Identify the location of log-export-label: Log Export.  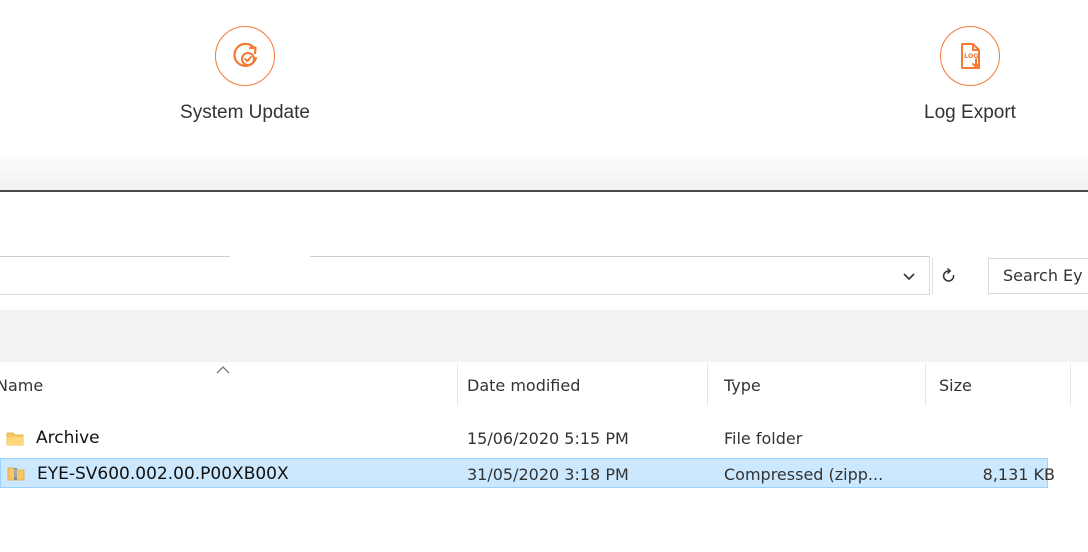
(970, 113).